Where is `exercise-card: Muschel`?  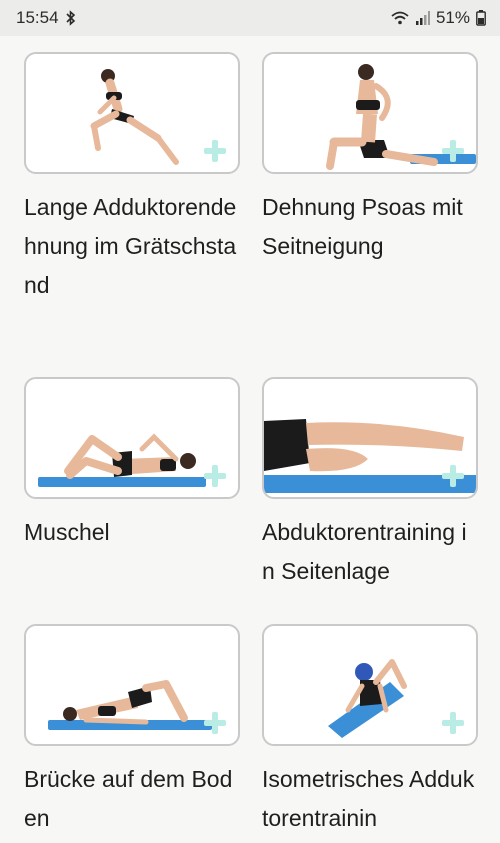
exercise-card: Muschel is located at coordinates (132, 464).